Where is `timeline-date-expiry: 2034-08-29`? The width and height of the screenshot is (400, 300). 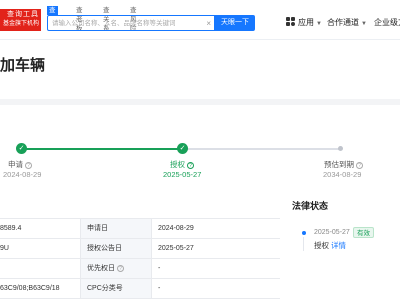
timeline-date-expiry: 2034-08-29 is located at coordinates (342, 174).